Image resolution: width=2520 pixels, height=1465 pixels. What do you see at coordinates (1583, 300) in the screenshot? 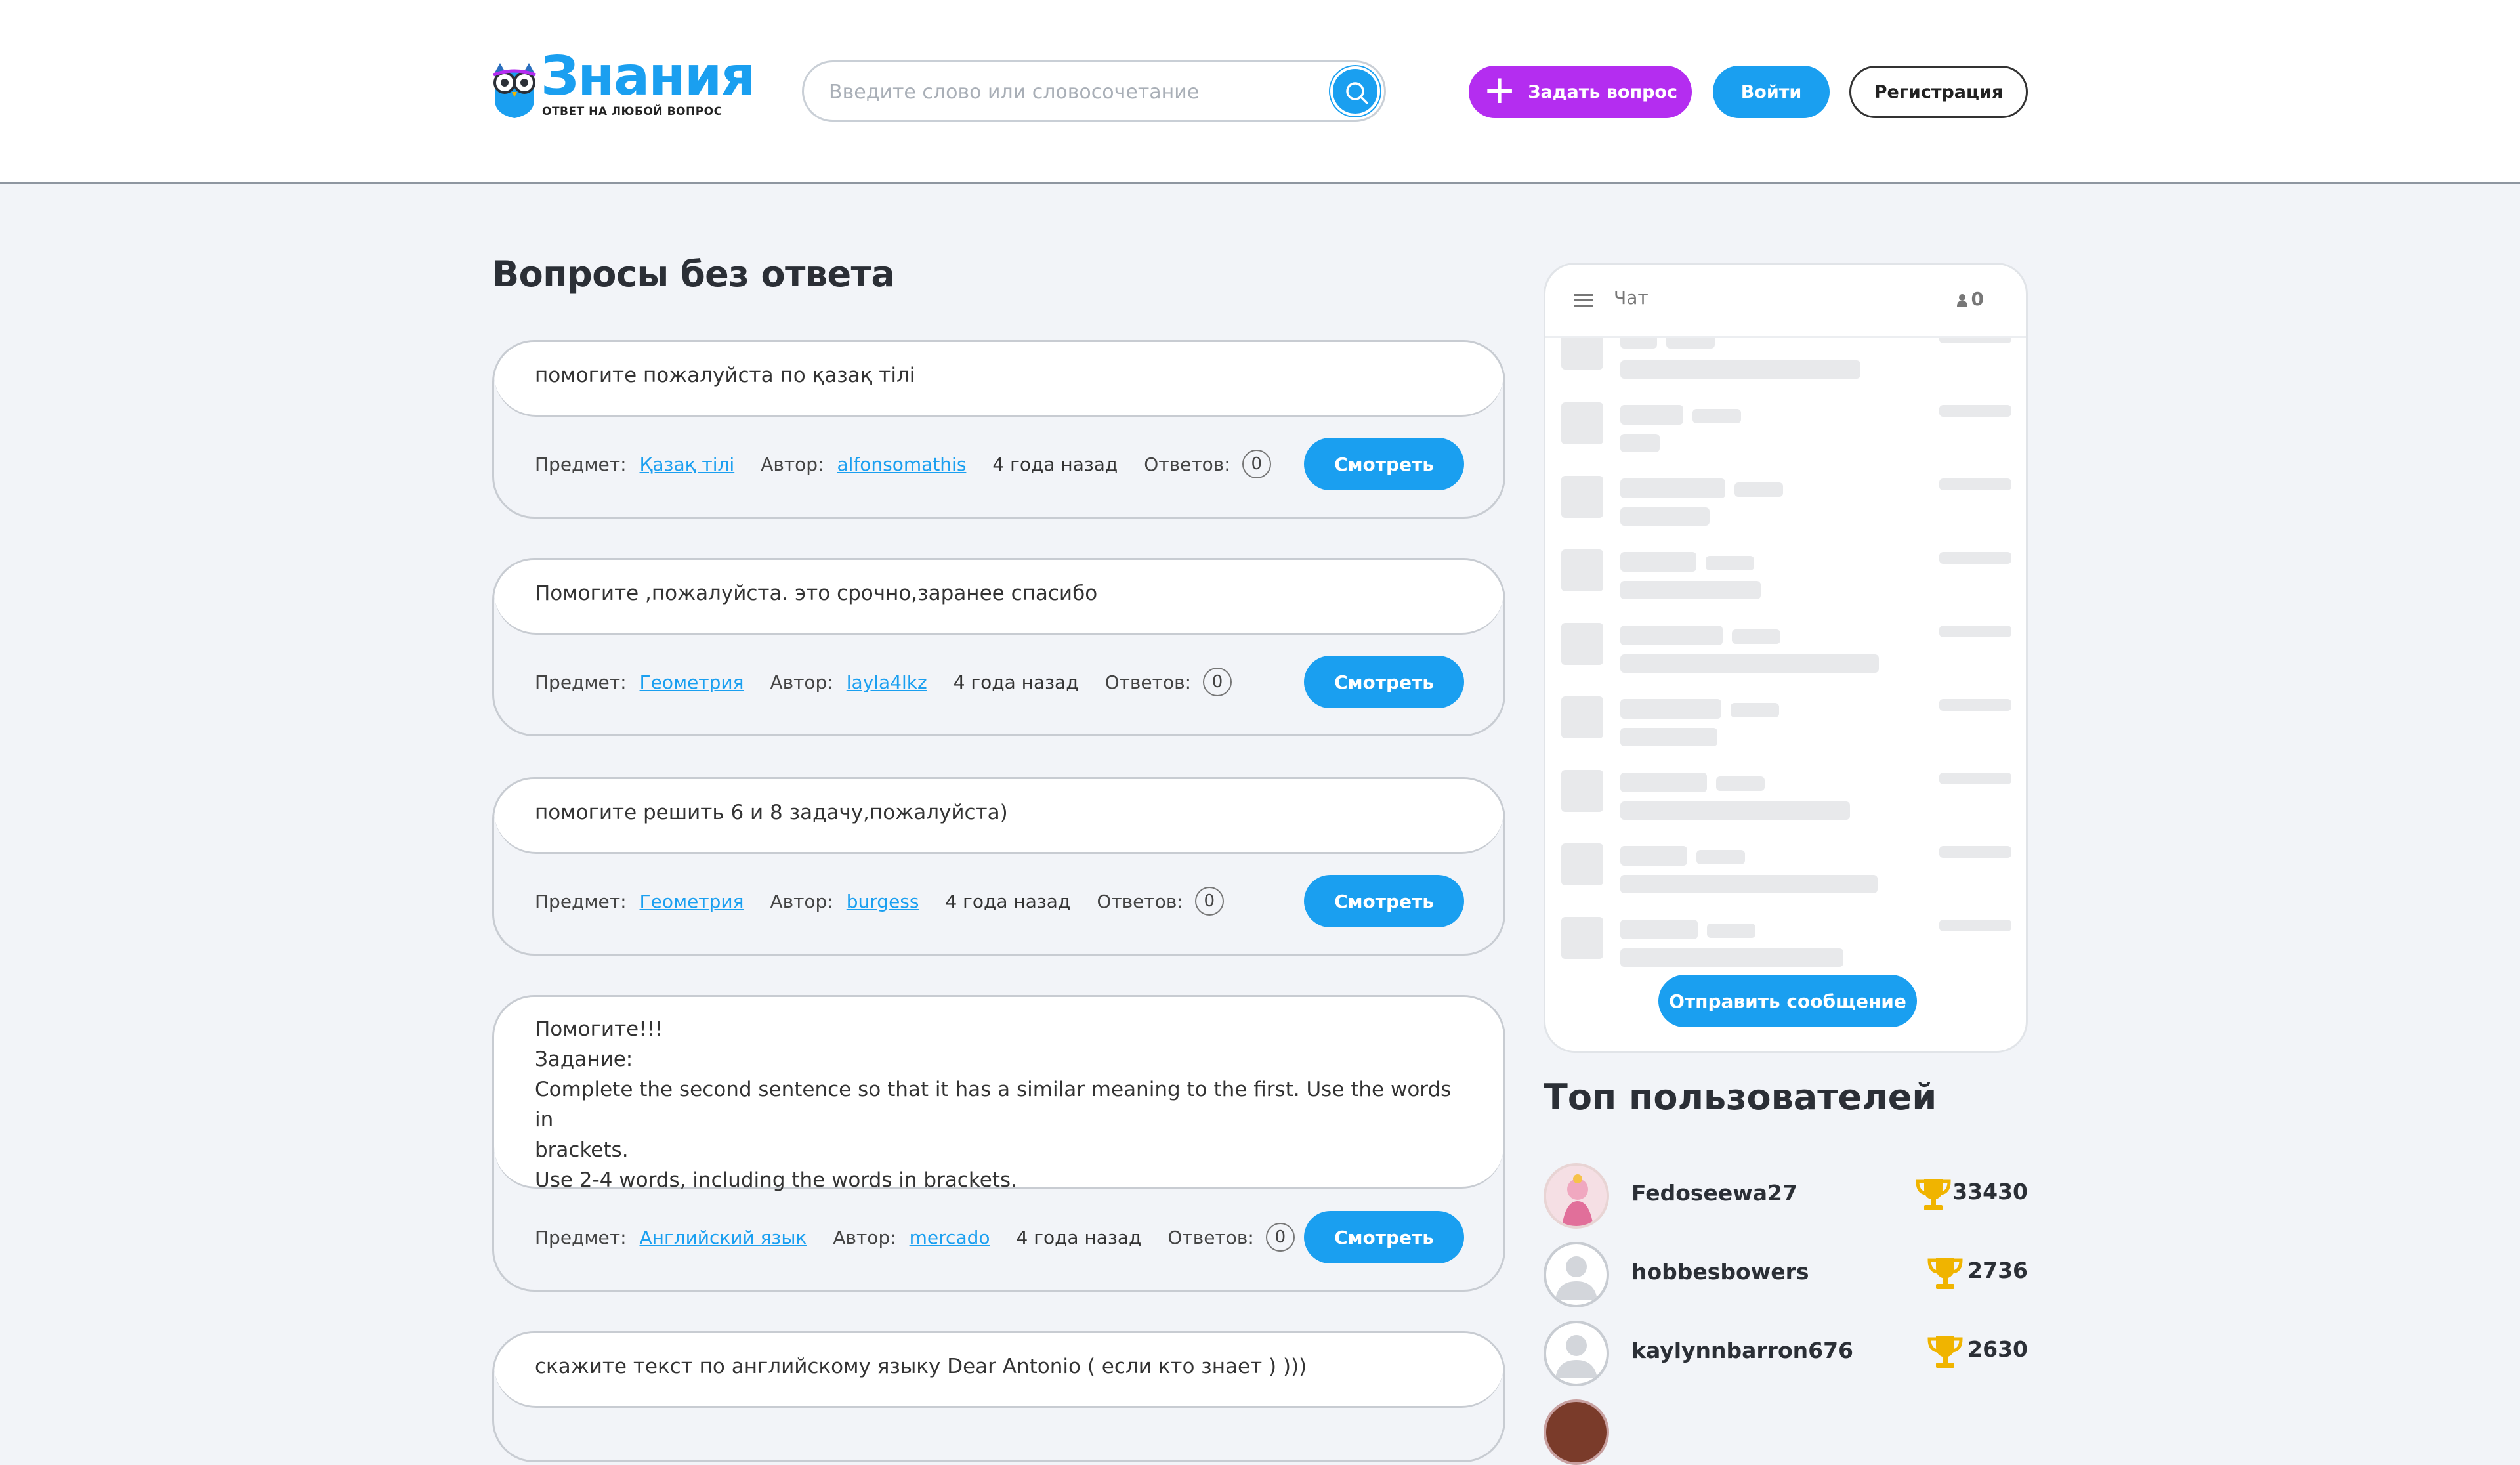
I see `menu-icon` at bounding box center [1583, 300].